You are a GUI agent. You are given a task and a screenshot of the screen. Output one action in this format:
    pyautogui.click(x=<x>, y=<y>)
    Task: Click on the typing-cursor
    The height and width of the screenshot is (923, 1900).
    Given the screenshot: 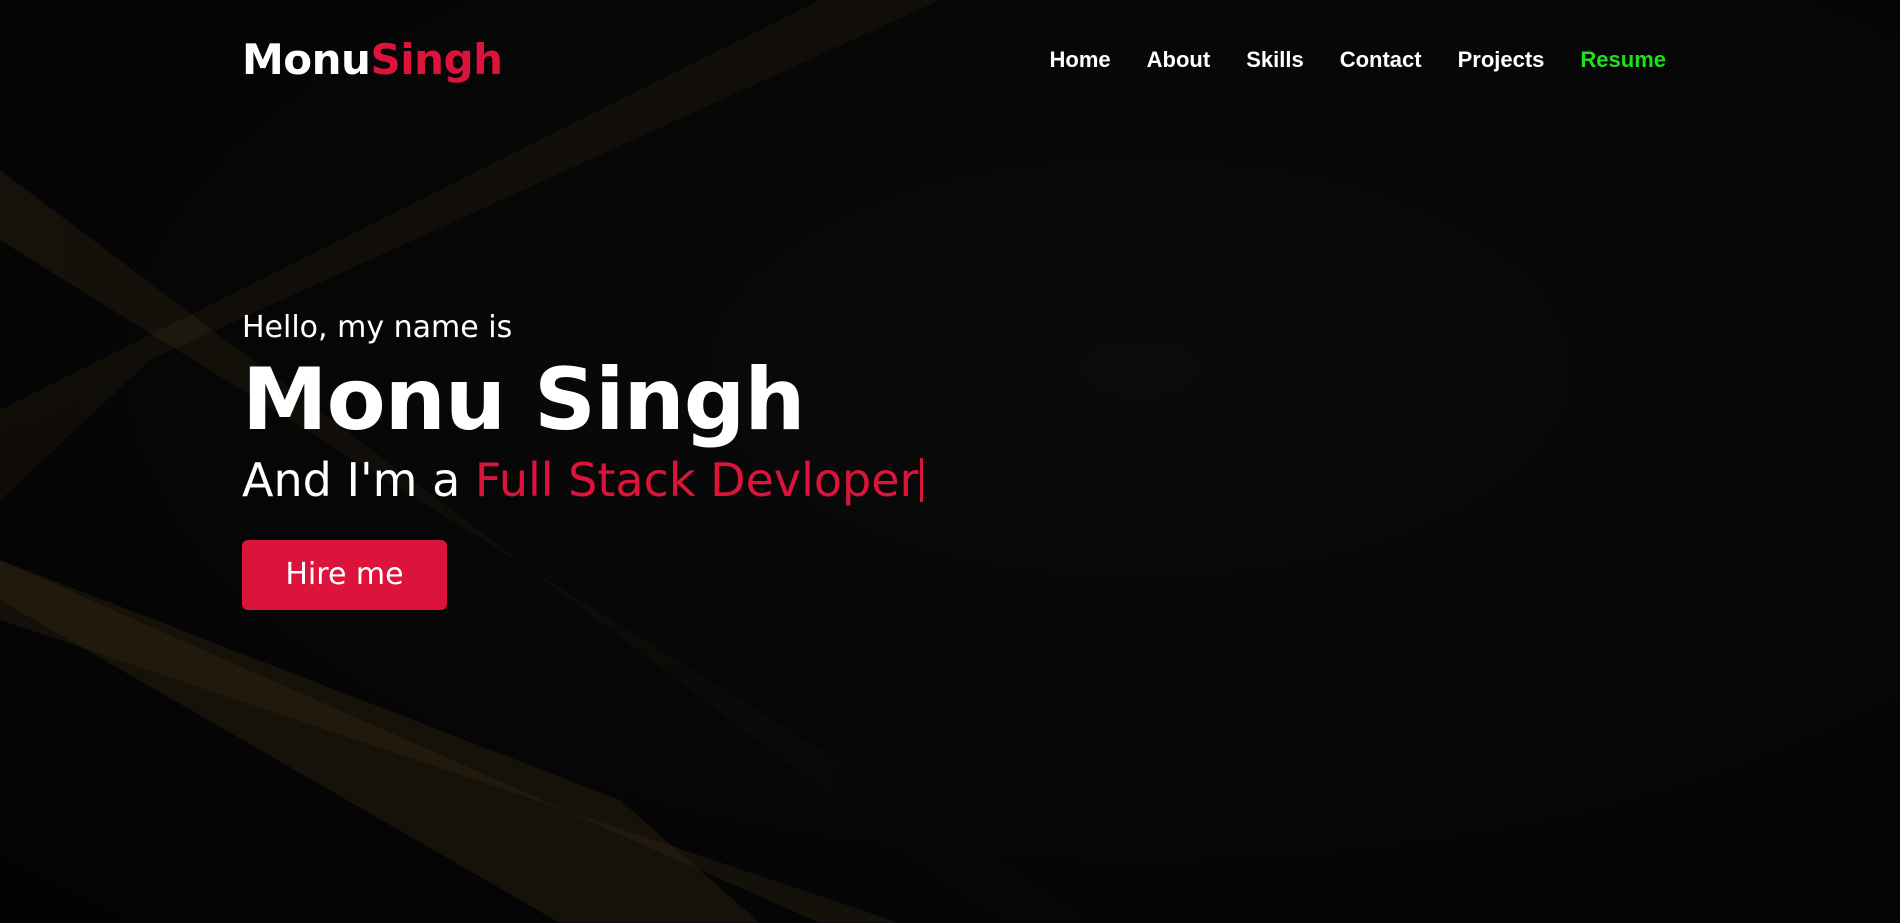 What is the action you would take?
    pyautogui.click(x=922, y=480)
    